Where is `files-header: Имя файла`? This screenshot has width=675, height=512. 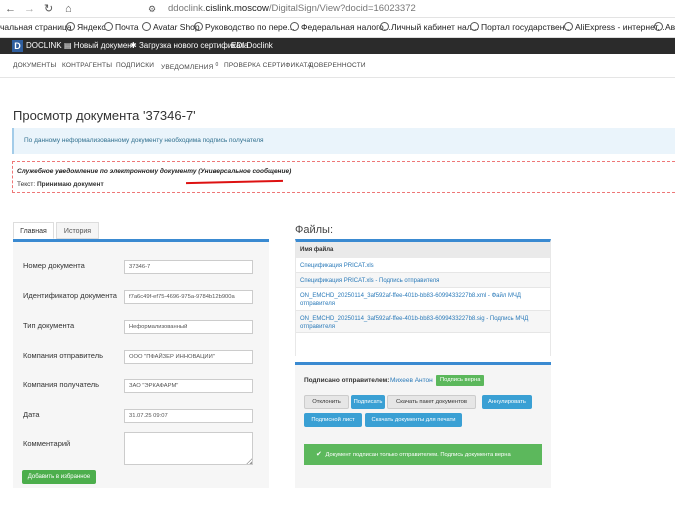 files-header: Имя файла is located at coordinates (423, 250).